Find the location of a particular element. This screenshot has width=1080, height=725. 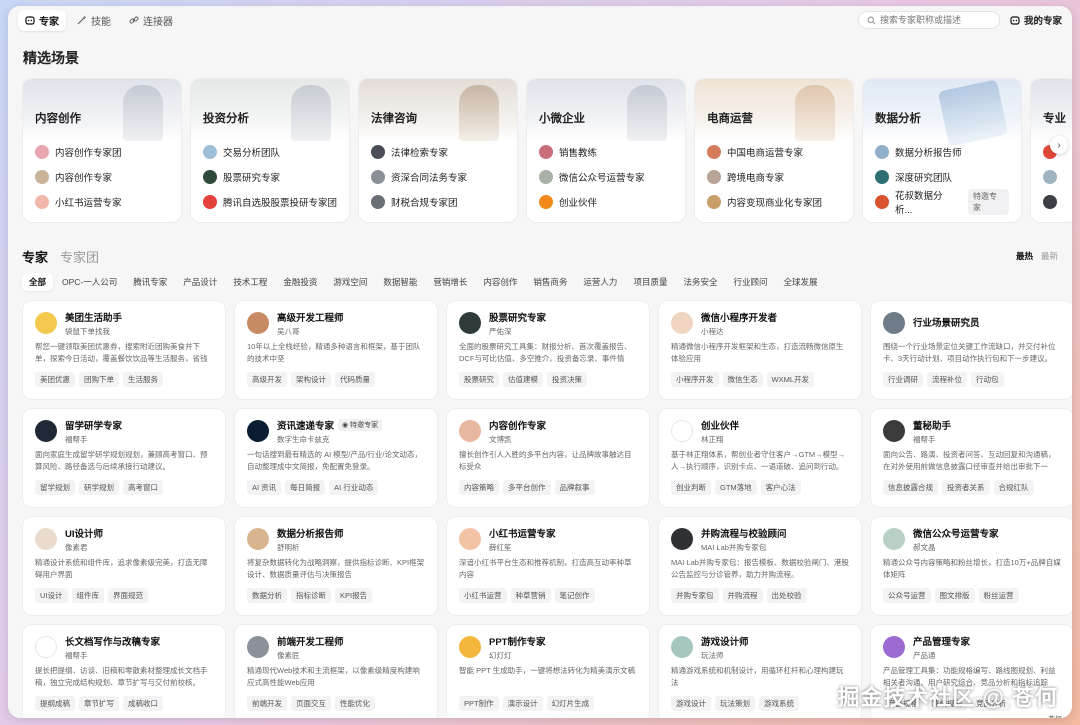

card-author: 郝文晶 is located at coordinates (924, 547).